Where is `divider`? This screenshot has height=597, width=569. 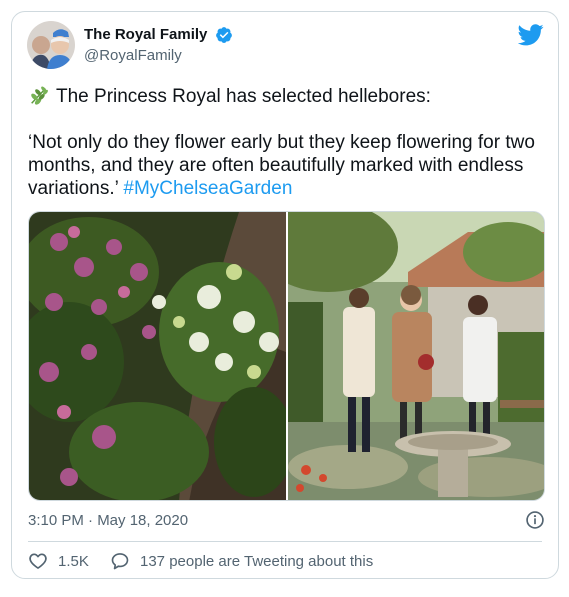 divider is located at coordinates (285, 541).